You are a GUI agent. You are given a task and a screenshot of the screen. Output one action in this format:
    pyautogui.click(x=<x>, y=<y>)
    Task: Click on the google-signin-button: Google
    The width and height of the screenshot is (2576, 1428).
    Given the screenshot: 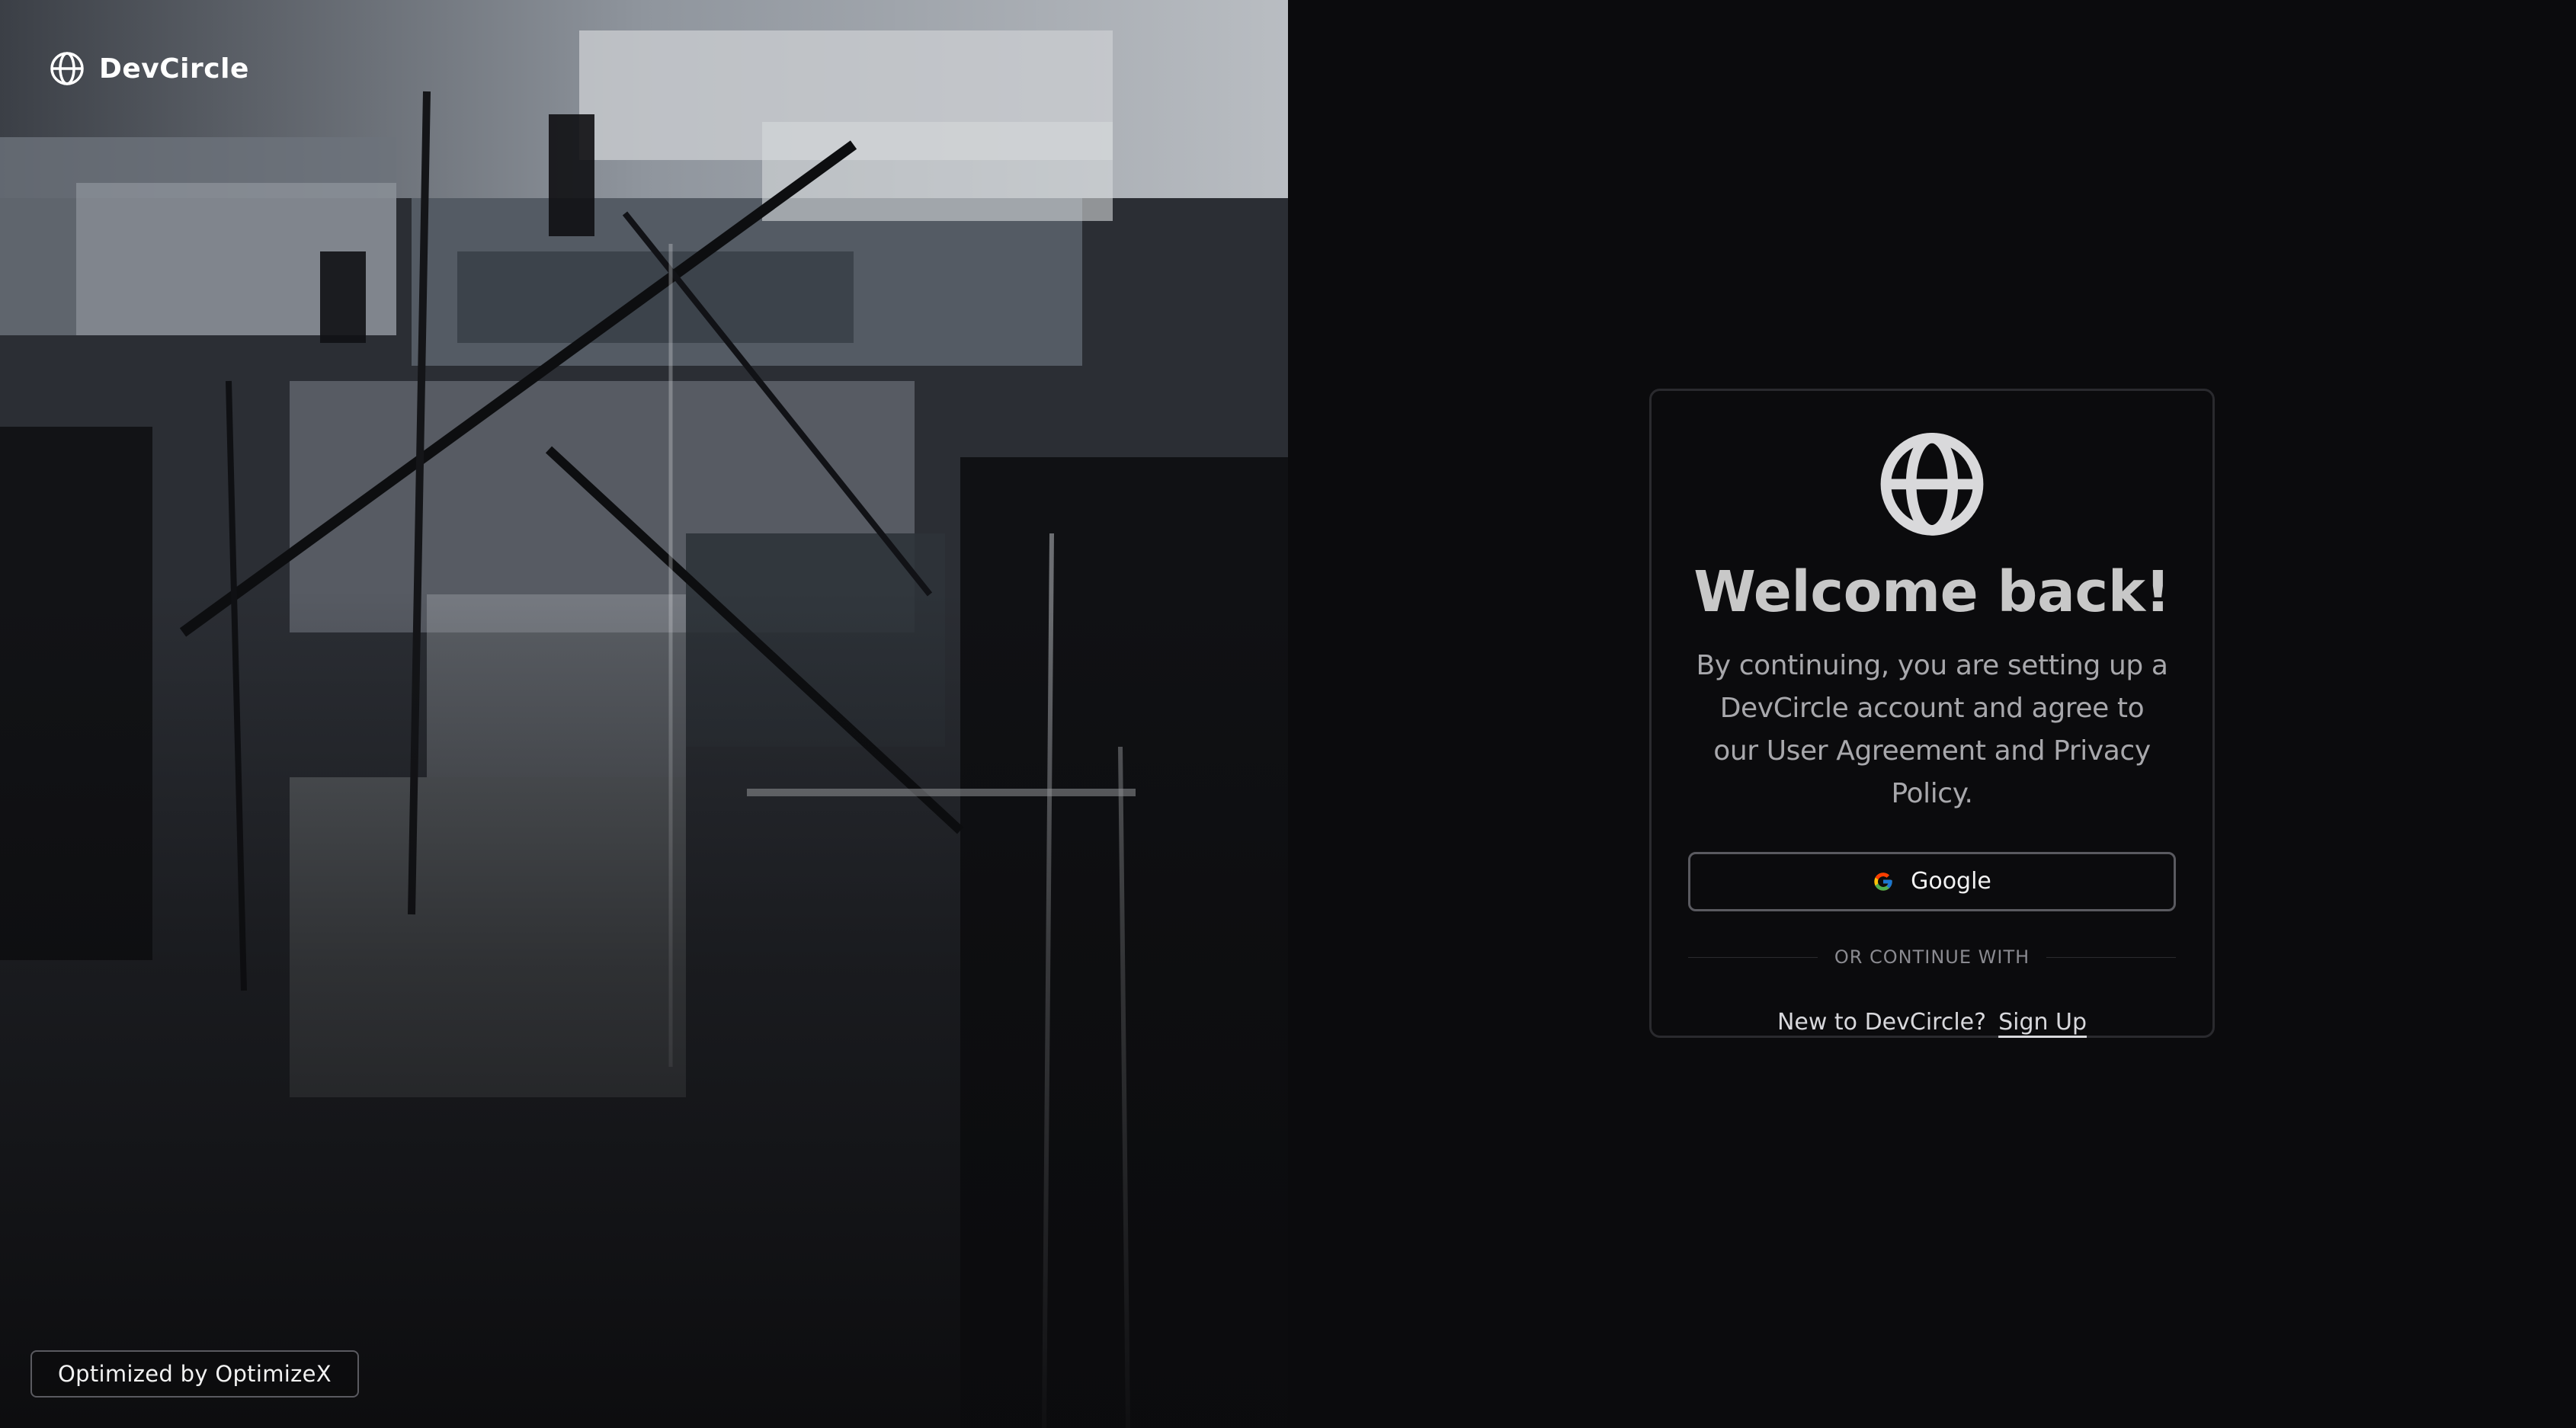 What is the action you would take?
    pyautogui.click(x=1932, y=881)
    